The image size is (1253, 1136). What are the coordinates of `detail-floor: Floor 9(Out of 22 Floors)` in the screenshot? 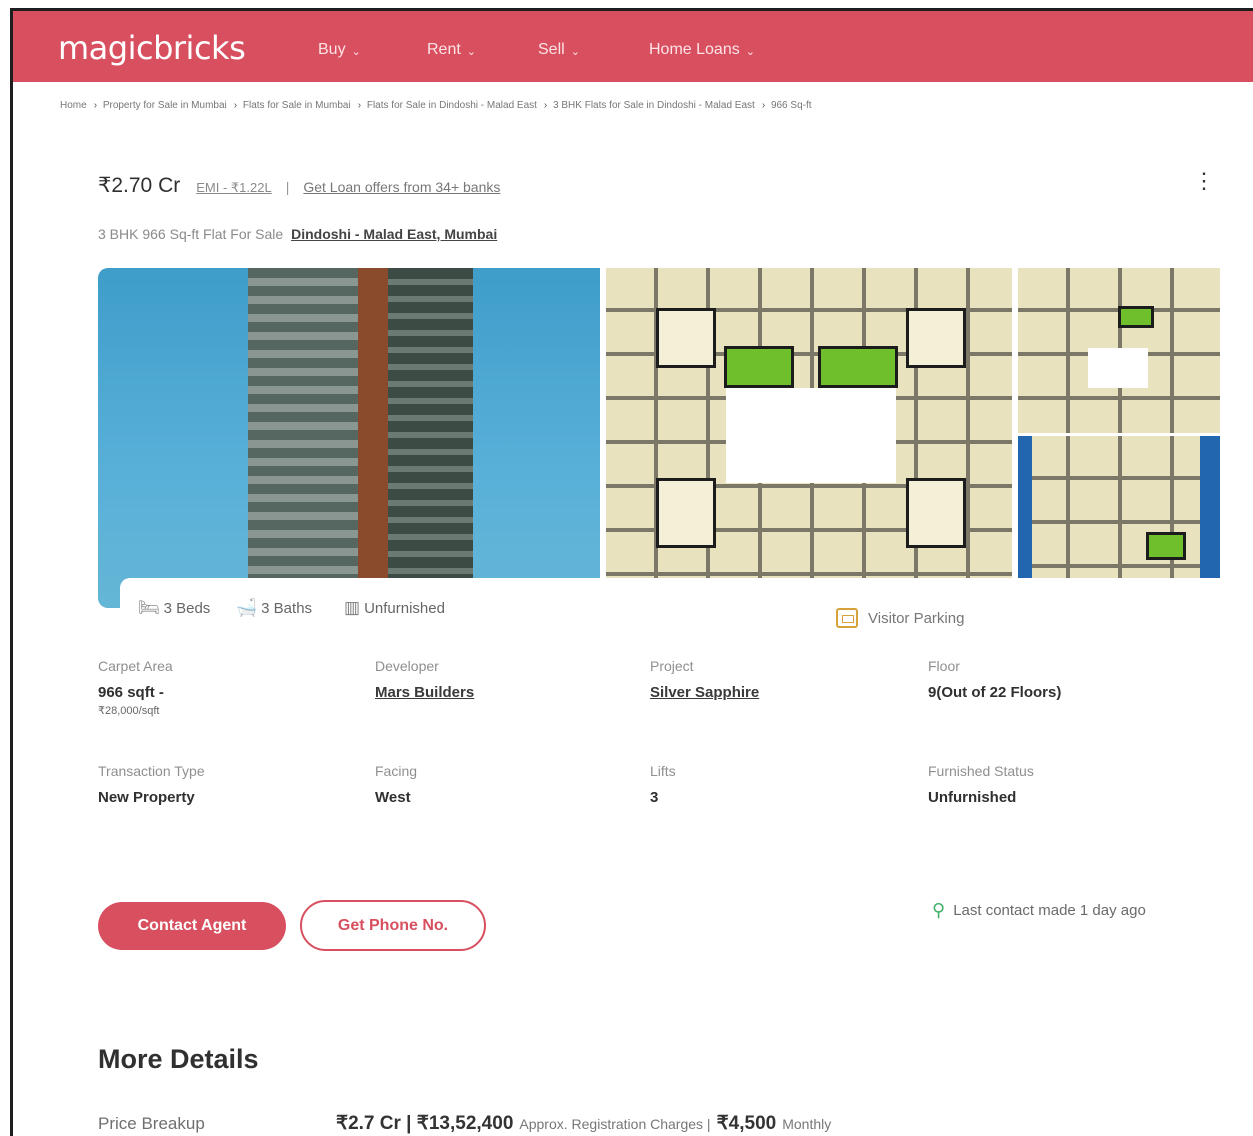 It's located at (994, 679).